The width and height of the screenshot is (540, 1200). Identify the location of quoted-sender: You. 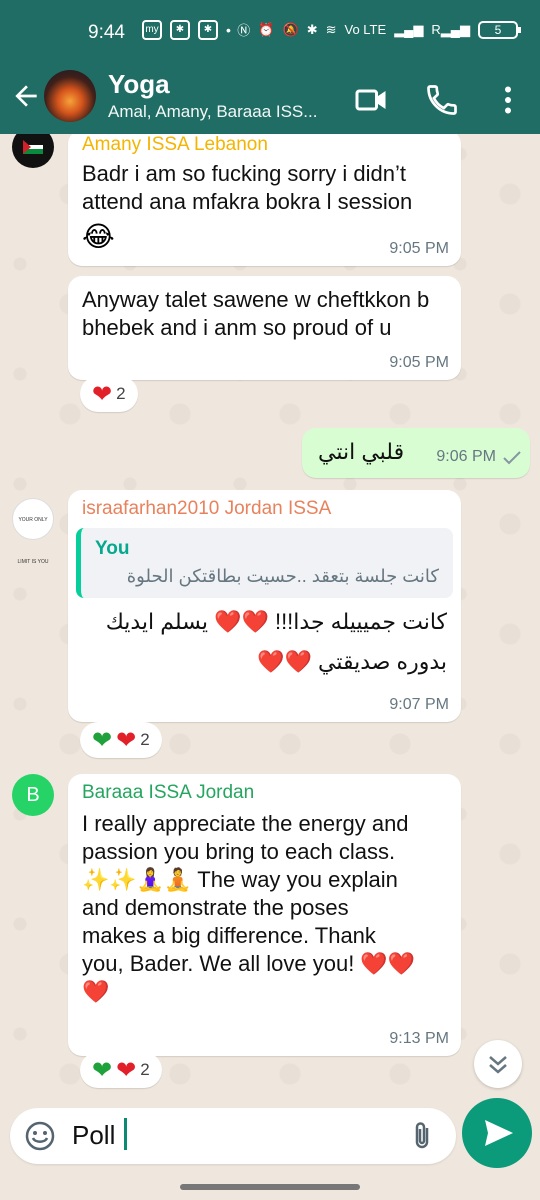
(112, 548).